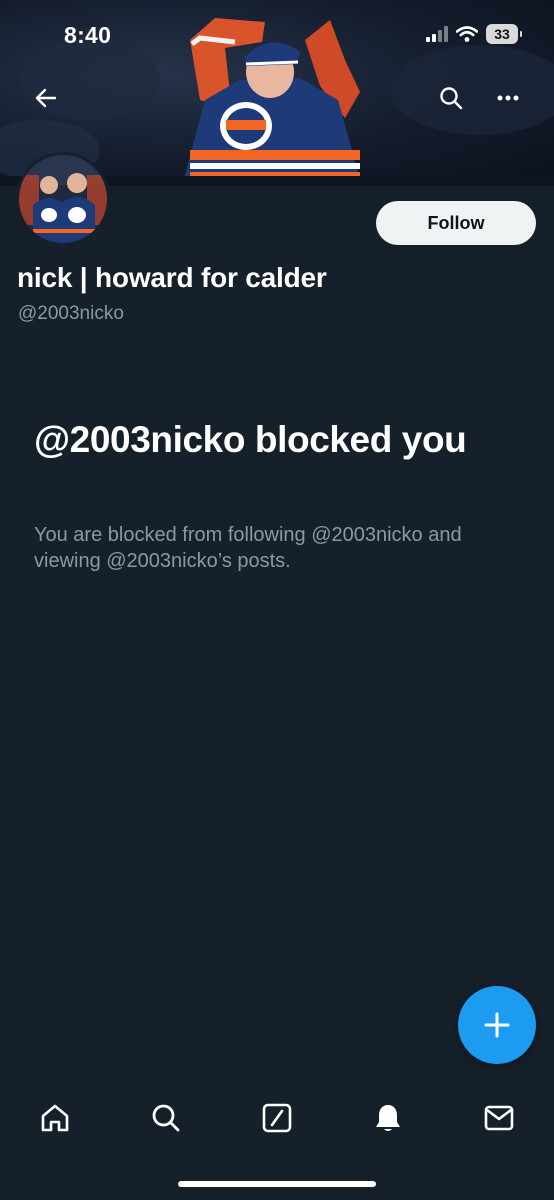  What do you see at coordinates (277, 1184) in the screenshot?
I see `home-indicator` at bounding box center [277, 1184].